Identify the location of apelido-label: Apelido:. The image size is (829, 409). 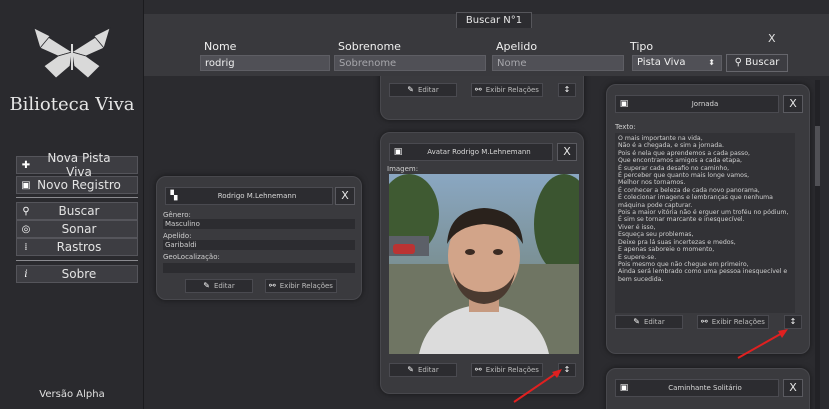
(177, 236).